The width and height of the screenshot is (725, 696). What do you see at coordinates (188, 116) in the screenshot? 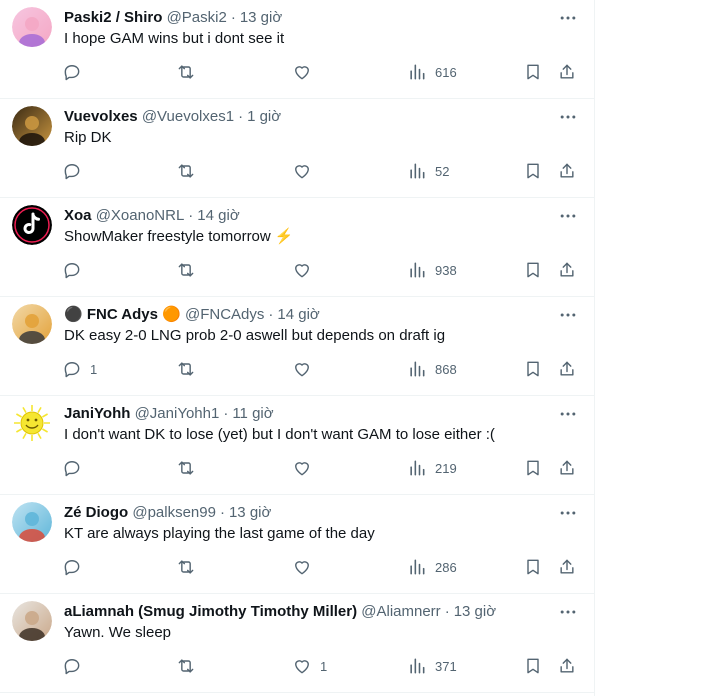
I see `user-handle: @Vuevolxes1` at bounding box center [188, 116].